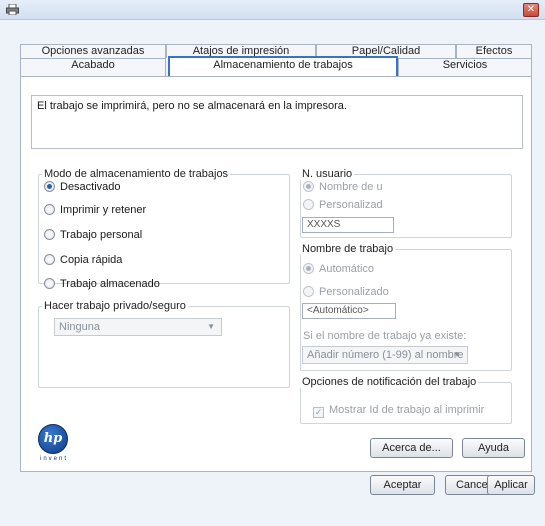  Describe the element at coordinates (349, 311) in the screenshot. I see `job-name-input: <Automático>` at that location.